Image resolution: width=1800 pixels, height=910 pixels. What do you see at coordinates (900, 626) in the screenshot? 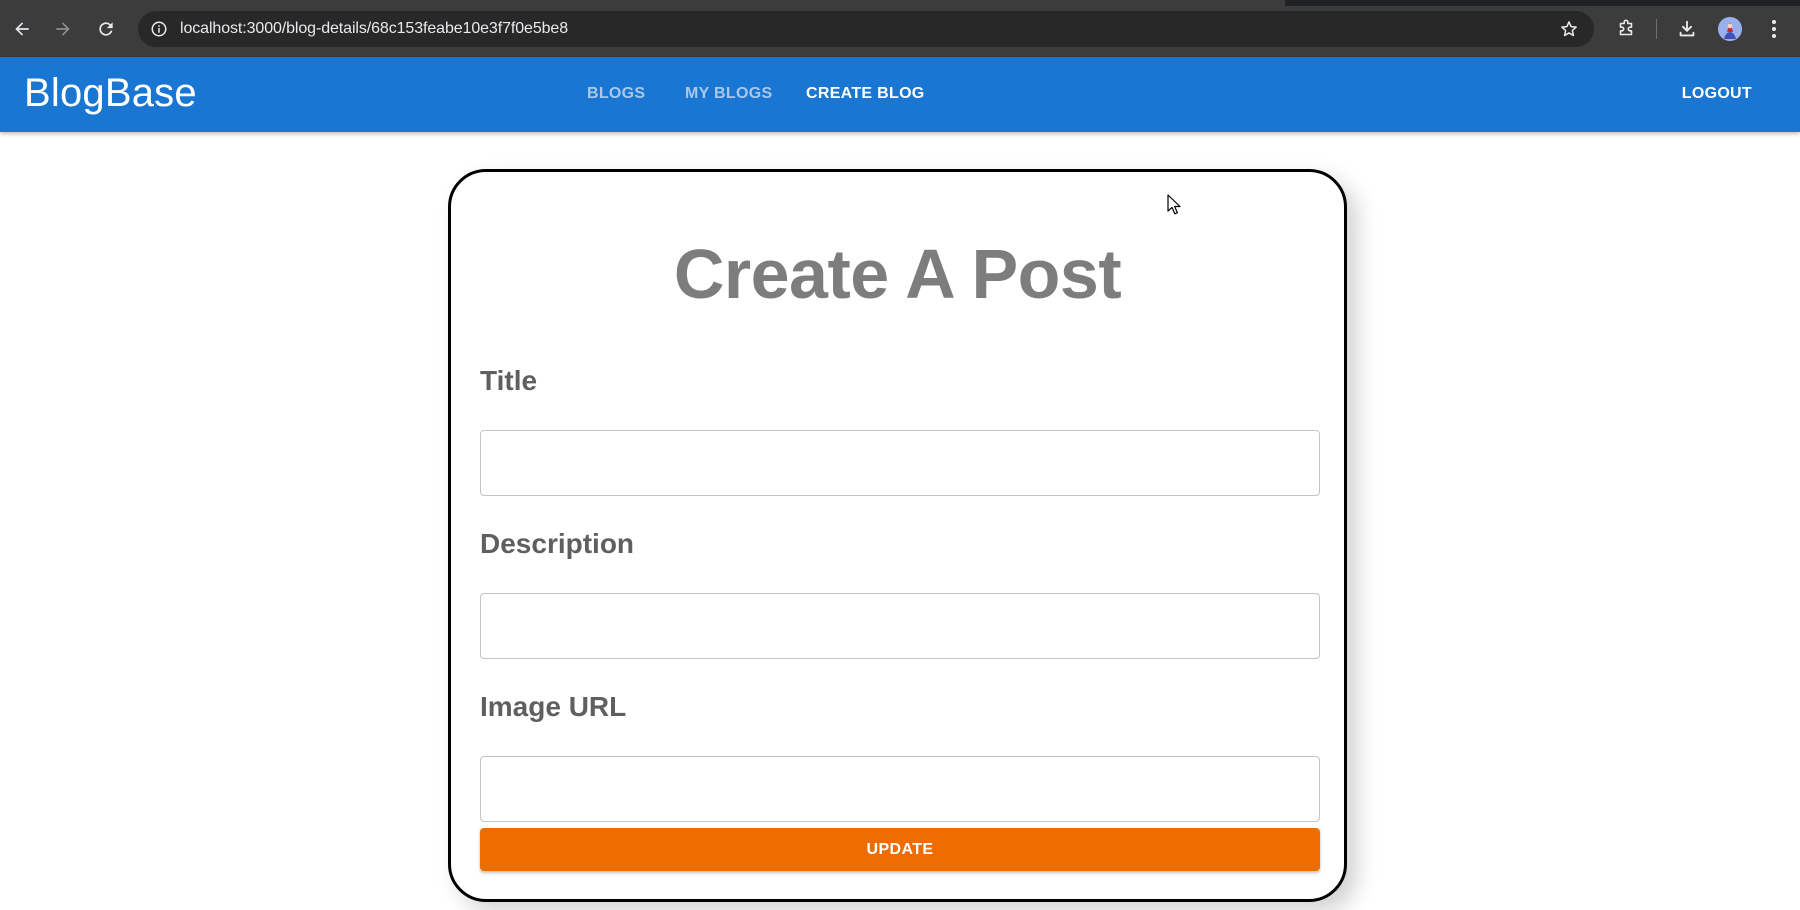
I see `description-input` at bounding box center [900, 626].